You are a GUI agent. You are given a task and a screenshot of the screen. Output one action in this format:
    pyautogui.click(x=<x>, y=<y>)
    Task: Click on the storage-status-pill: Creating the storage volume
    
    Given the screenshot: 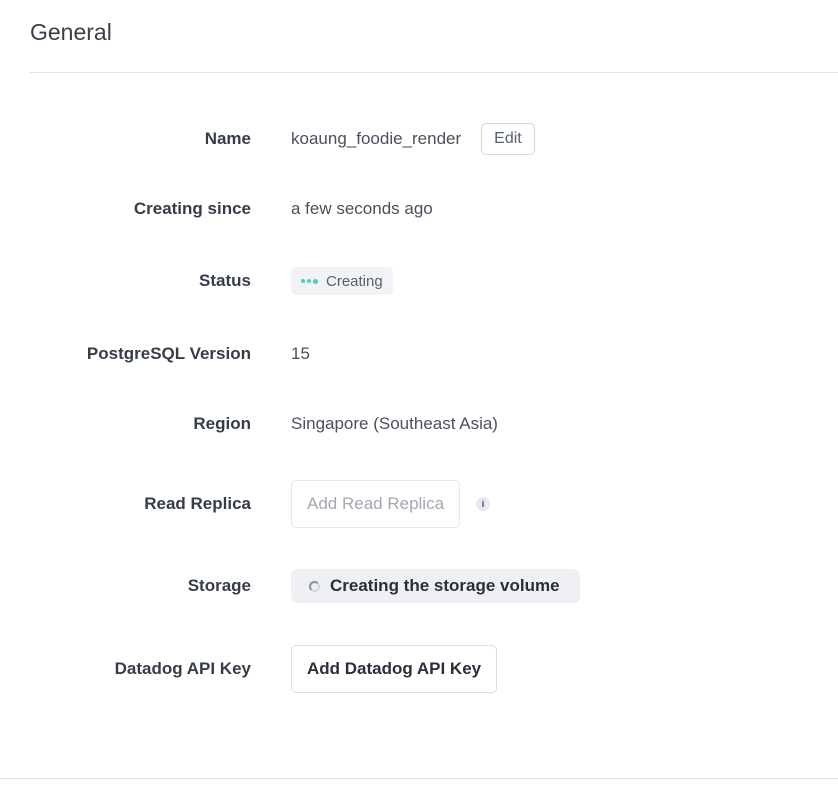 What is the action you would take?
    pyautogui.click(x=435, y=586)
    